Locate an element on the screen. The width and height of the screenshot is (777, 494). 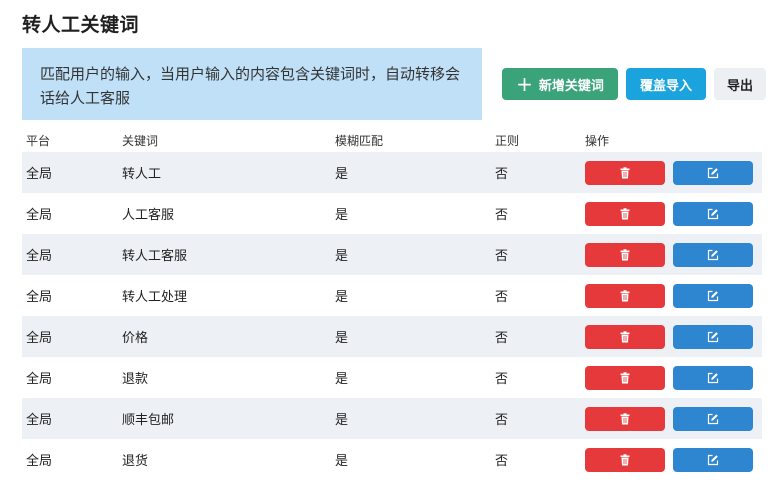
table-row: 全局 价格 是 否 is located at coordinates (392, 336).